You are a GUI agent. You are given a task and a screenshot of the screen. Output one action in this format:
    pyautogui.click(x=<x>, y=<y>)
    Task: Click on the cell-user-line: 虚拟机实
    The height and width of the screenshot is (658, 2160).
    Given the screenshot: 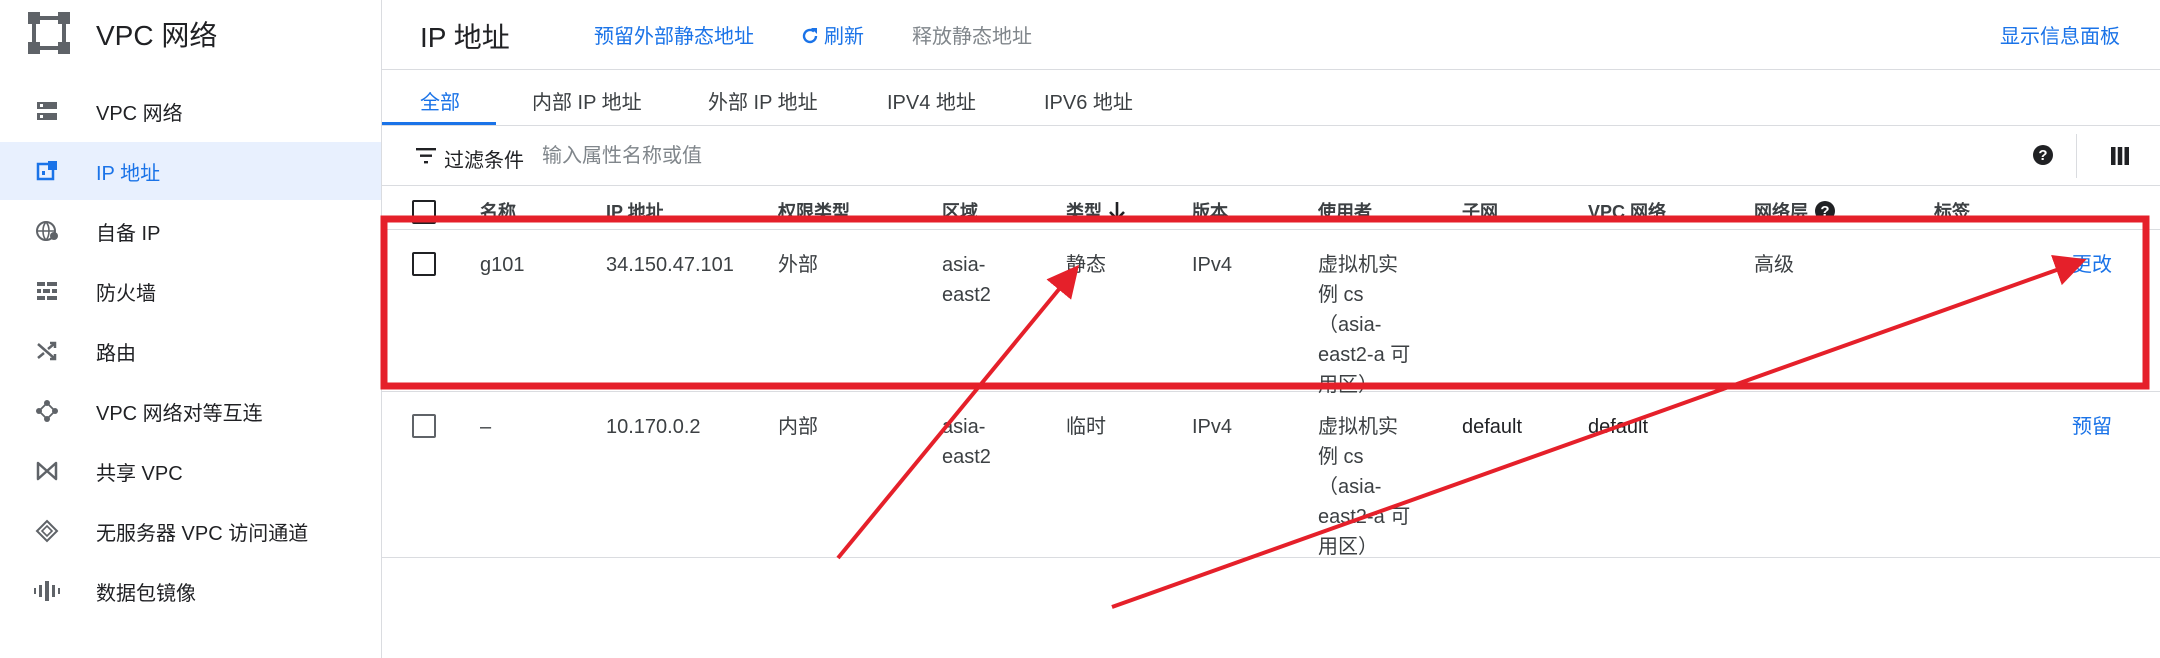 What is the action you would take?
    pyautogui.click(x=1358, y=265)
    